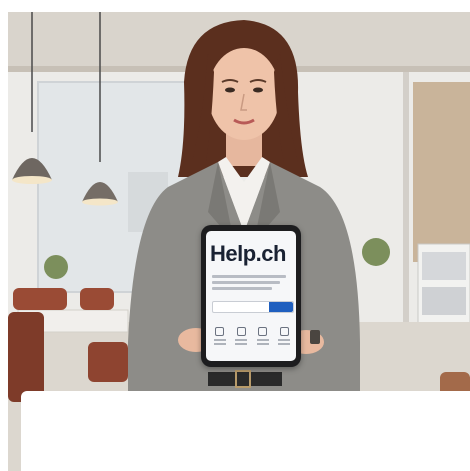 The width and height of the screenshot is (470, 471). I want to click on tablet-brand-logo: Help.ch, so click(248, 253).